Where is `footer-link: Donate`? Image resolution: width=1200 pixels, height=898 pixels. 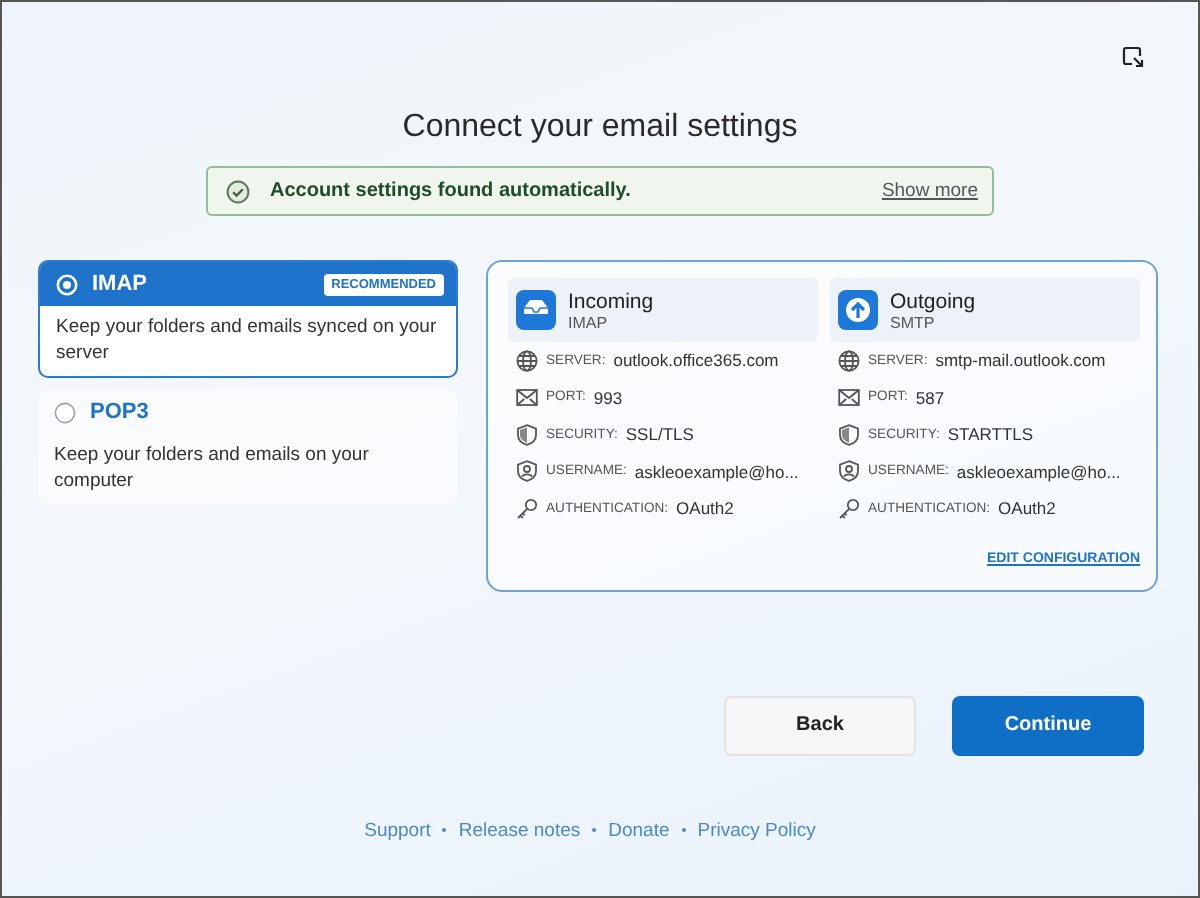
footer-link: Donate is located at coordinates (639, 830).